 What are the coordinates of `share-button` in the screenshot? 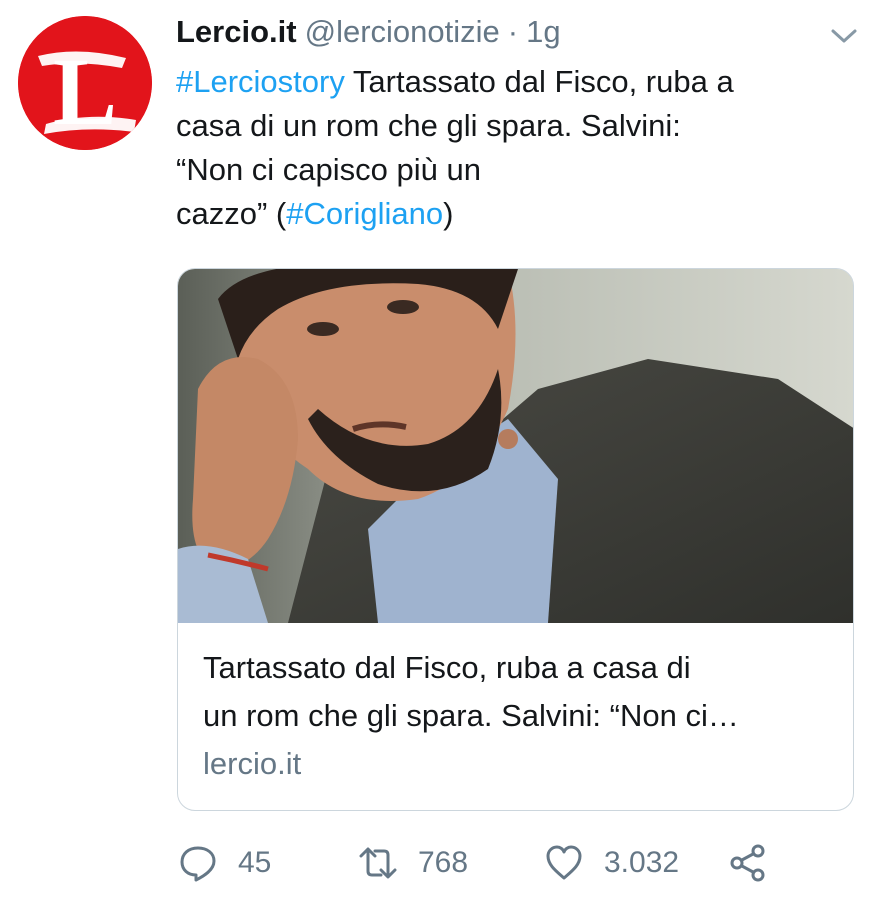 It's located at (748, 863).